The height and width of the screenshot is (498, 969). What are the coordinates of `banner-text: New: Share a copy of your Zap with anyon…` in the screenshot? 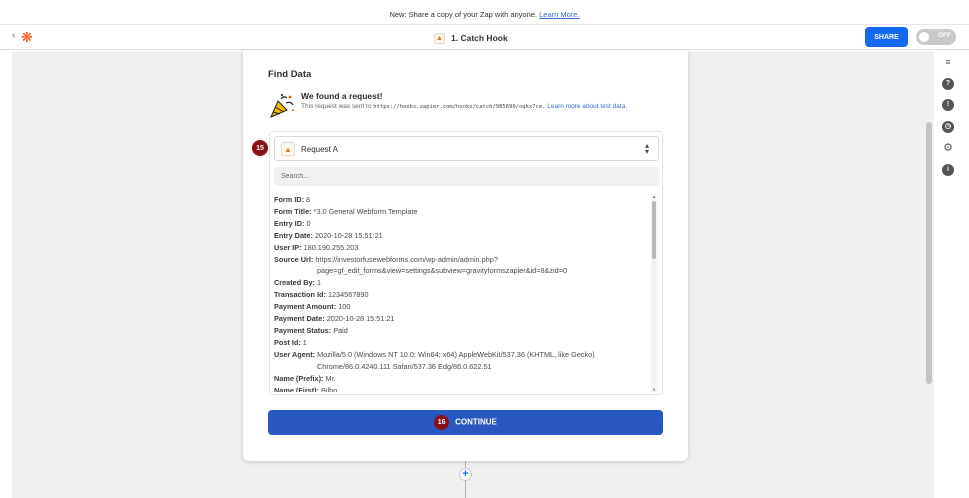 It's located at (463, 14).